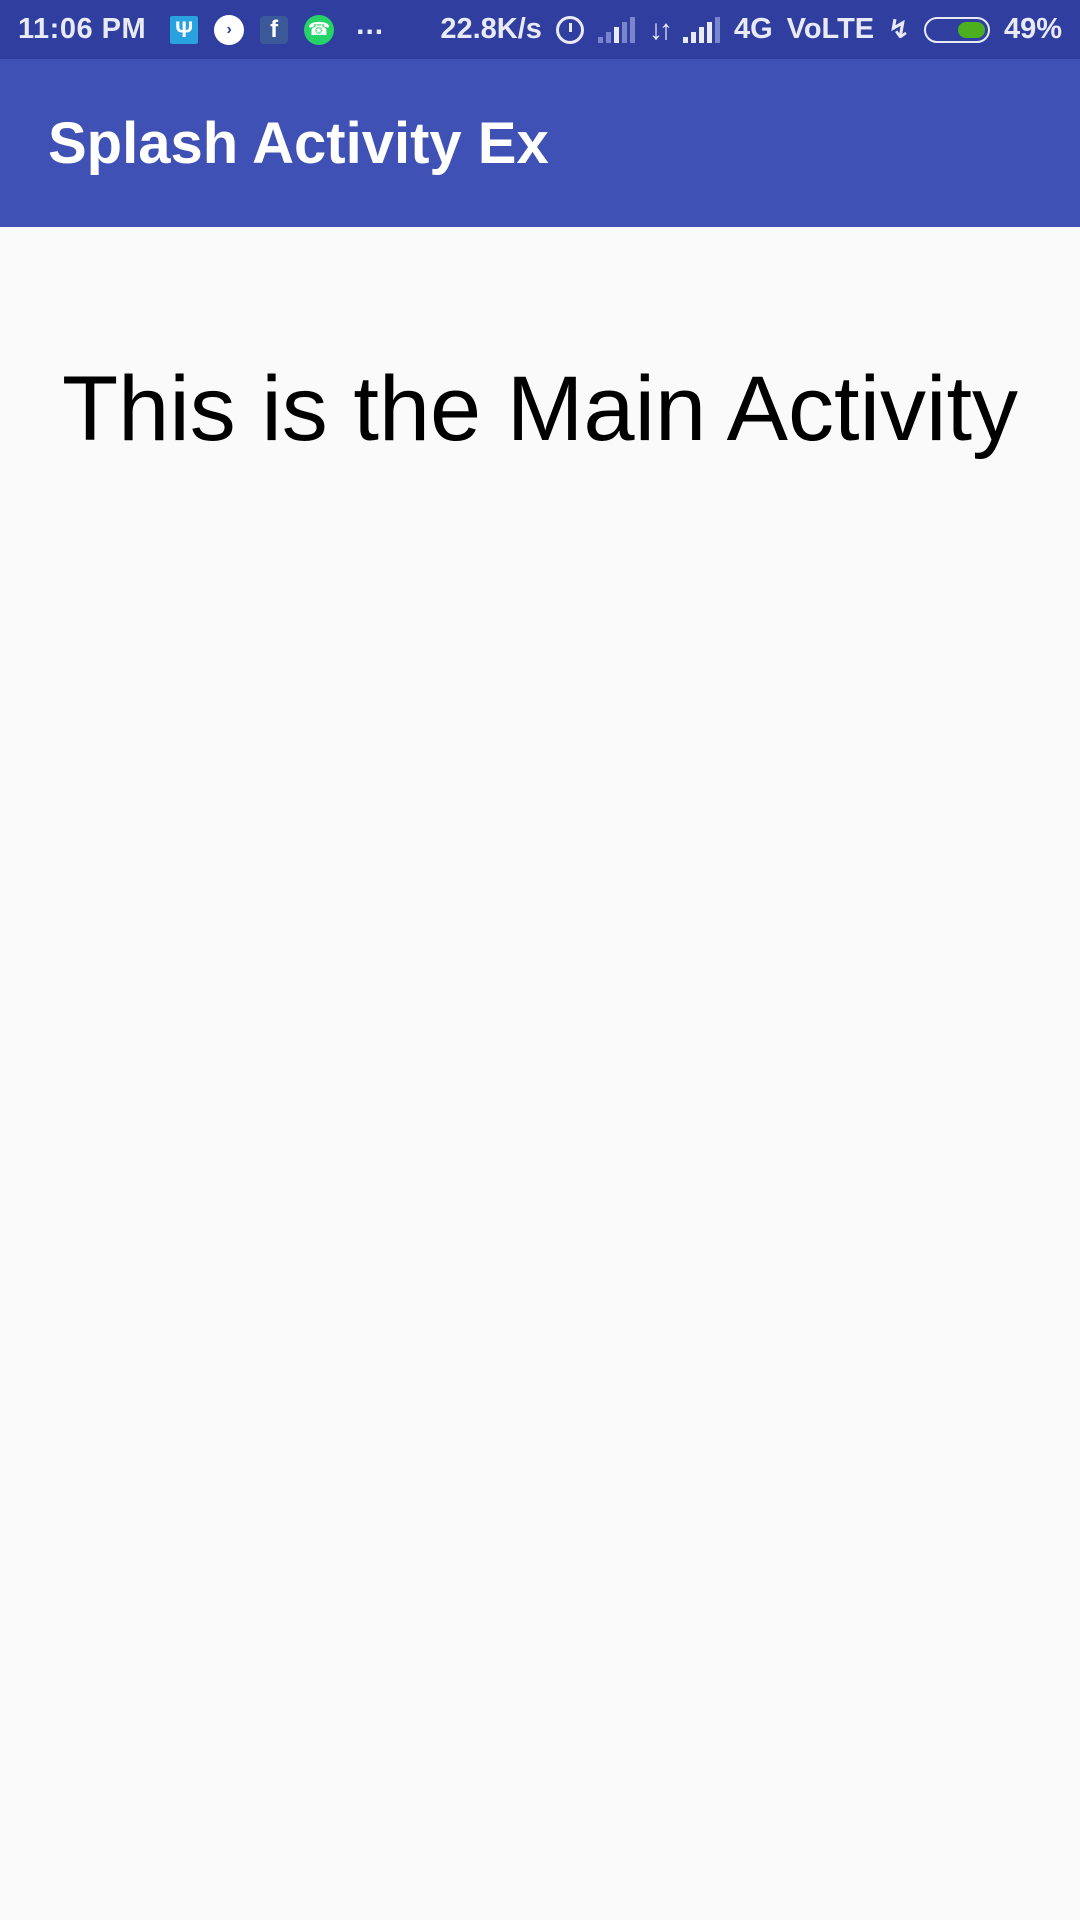 This screenshot has width=1080, height=1920. I want to click on app-bar: Splash Activity Ex, so click(540, 143).